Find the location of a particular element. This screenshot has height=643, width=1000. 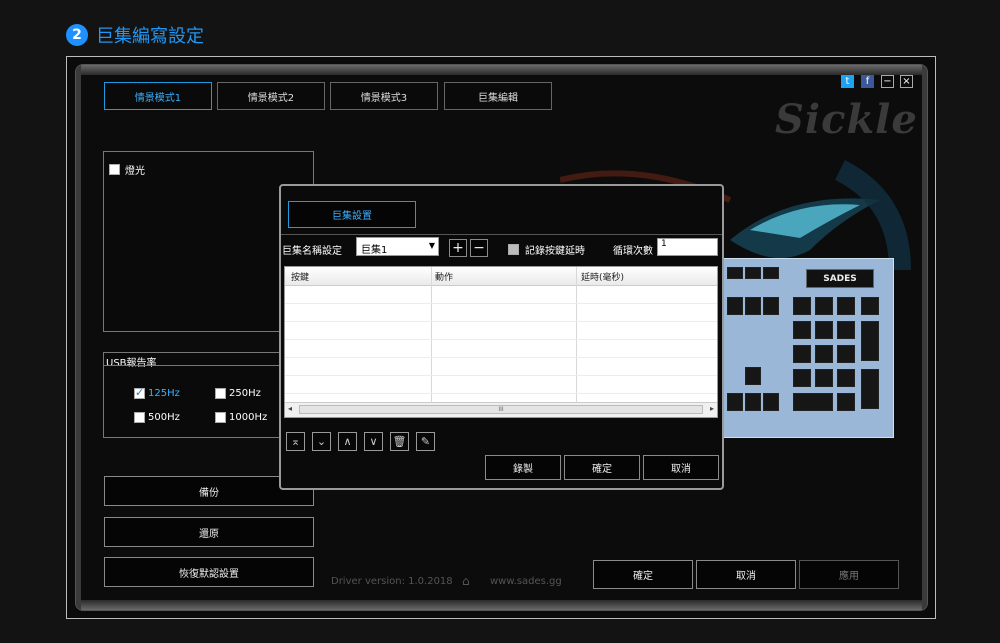

checkbox-250hz is located at coordinates (220, 393).